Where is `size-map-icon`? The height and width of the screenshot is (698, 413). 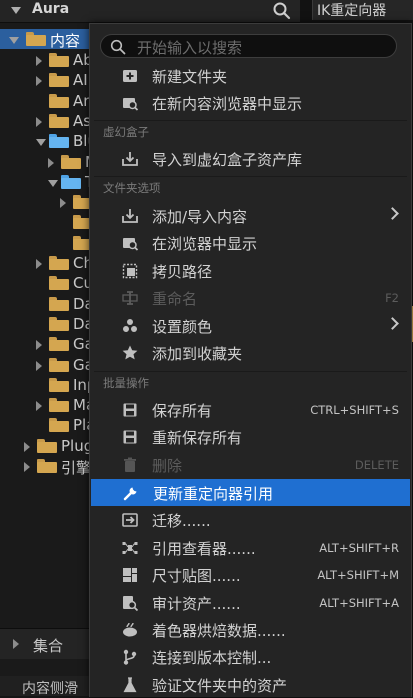 size-map-icon is located at coordinates (130, 575).